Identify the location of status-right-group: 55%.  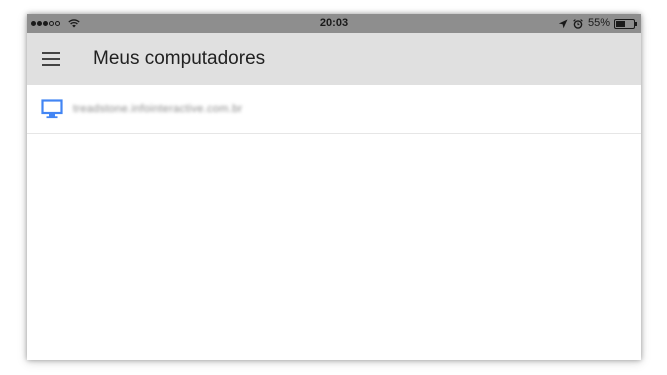
(597, 23).